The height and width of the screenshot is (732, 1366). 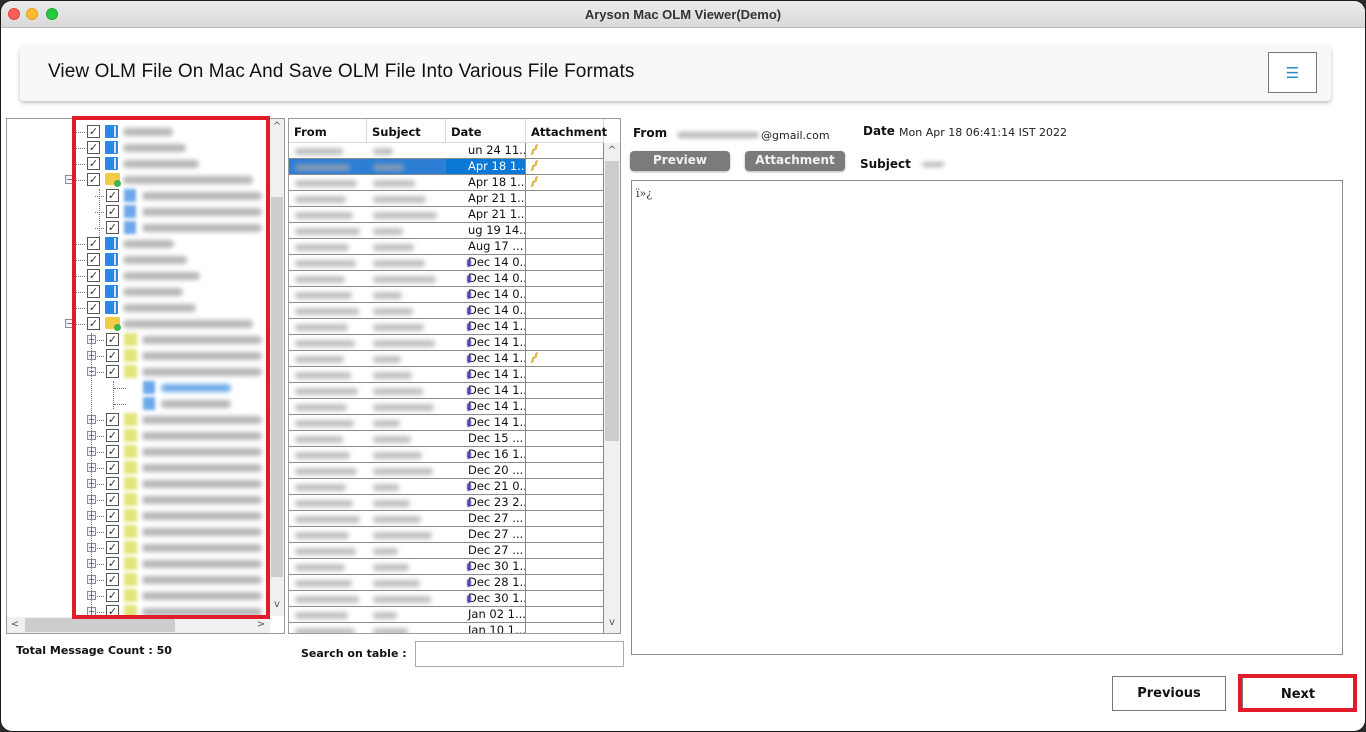 I want to click on tree-vertical-scrollbar: ^ v, so click(x=277, y=367).